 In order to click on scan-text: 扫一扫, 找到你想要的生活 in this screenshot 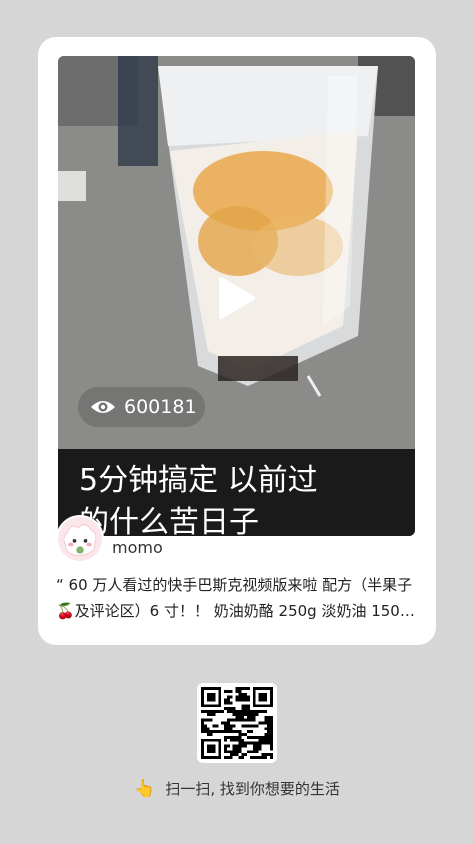, I will do `click(252, 789)`.